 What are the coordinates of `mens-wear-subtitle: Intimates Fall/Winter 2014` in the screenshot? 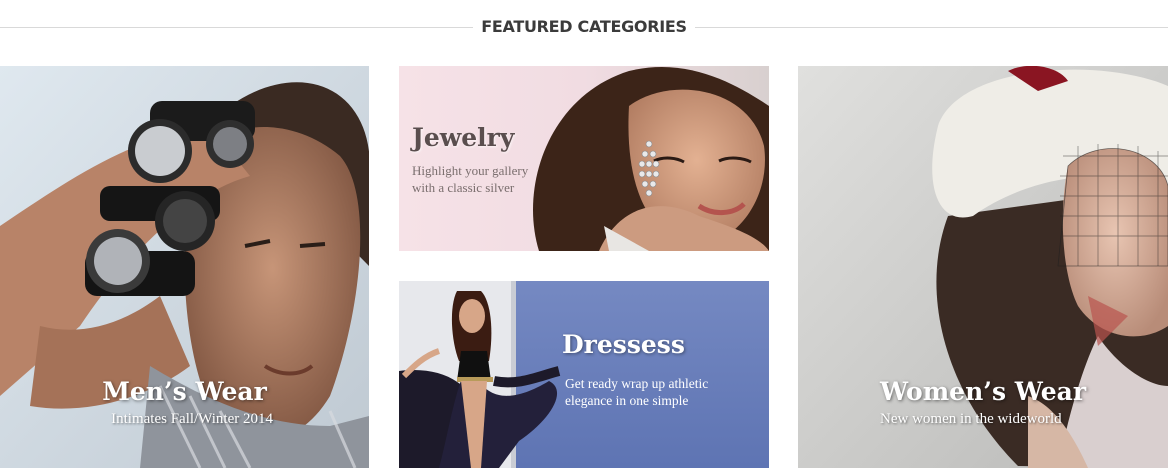 It's located at (192, 419).